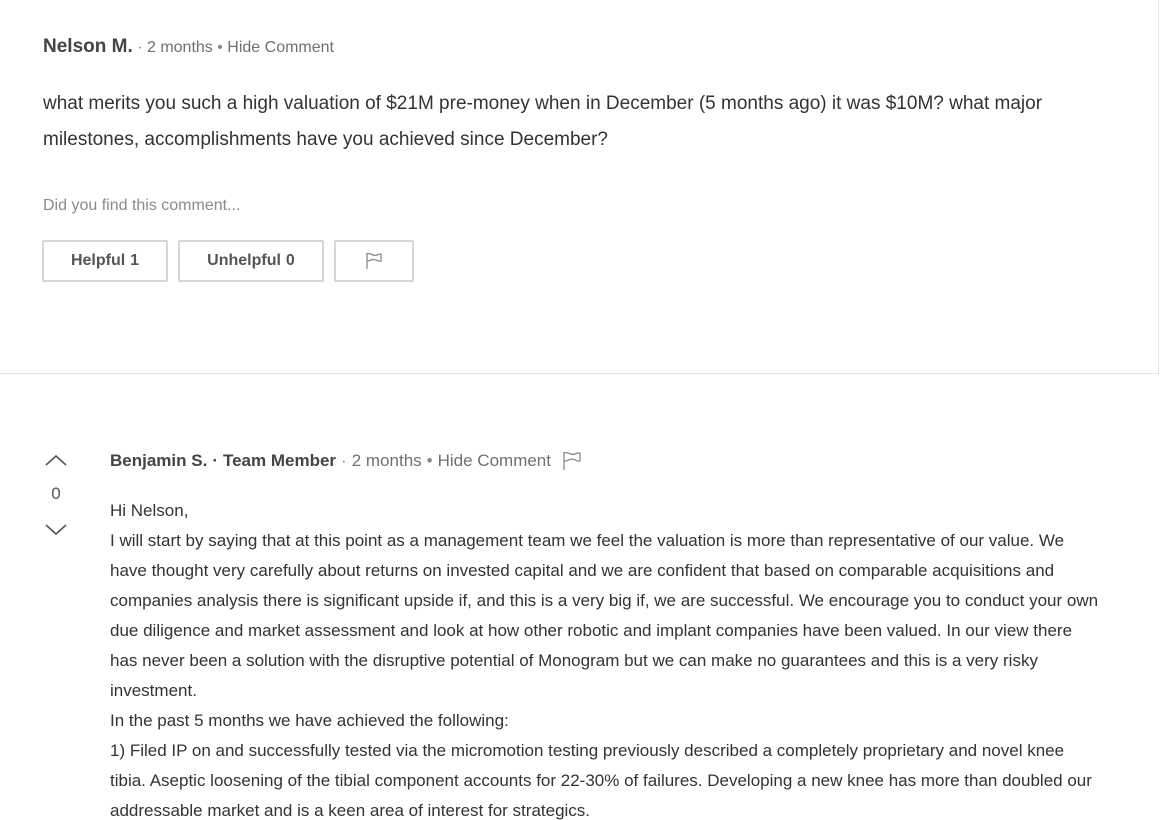 The width and height of the screenshot is (1170, 820). What do you see at coordinates (56, 460) in the screenshot?
I see `chevron-up-icon` at bounding box center [56, 460].